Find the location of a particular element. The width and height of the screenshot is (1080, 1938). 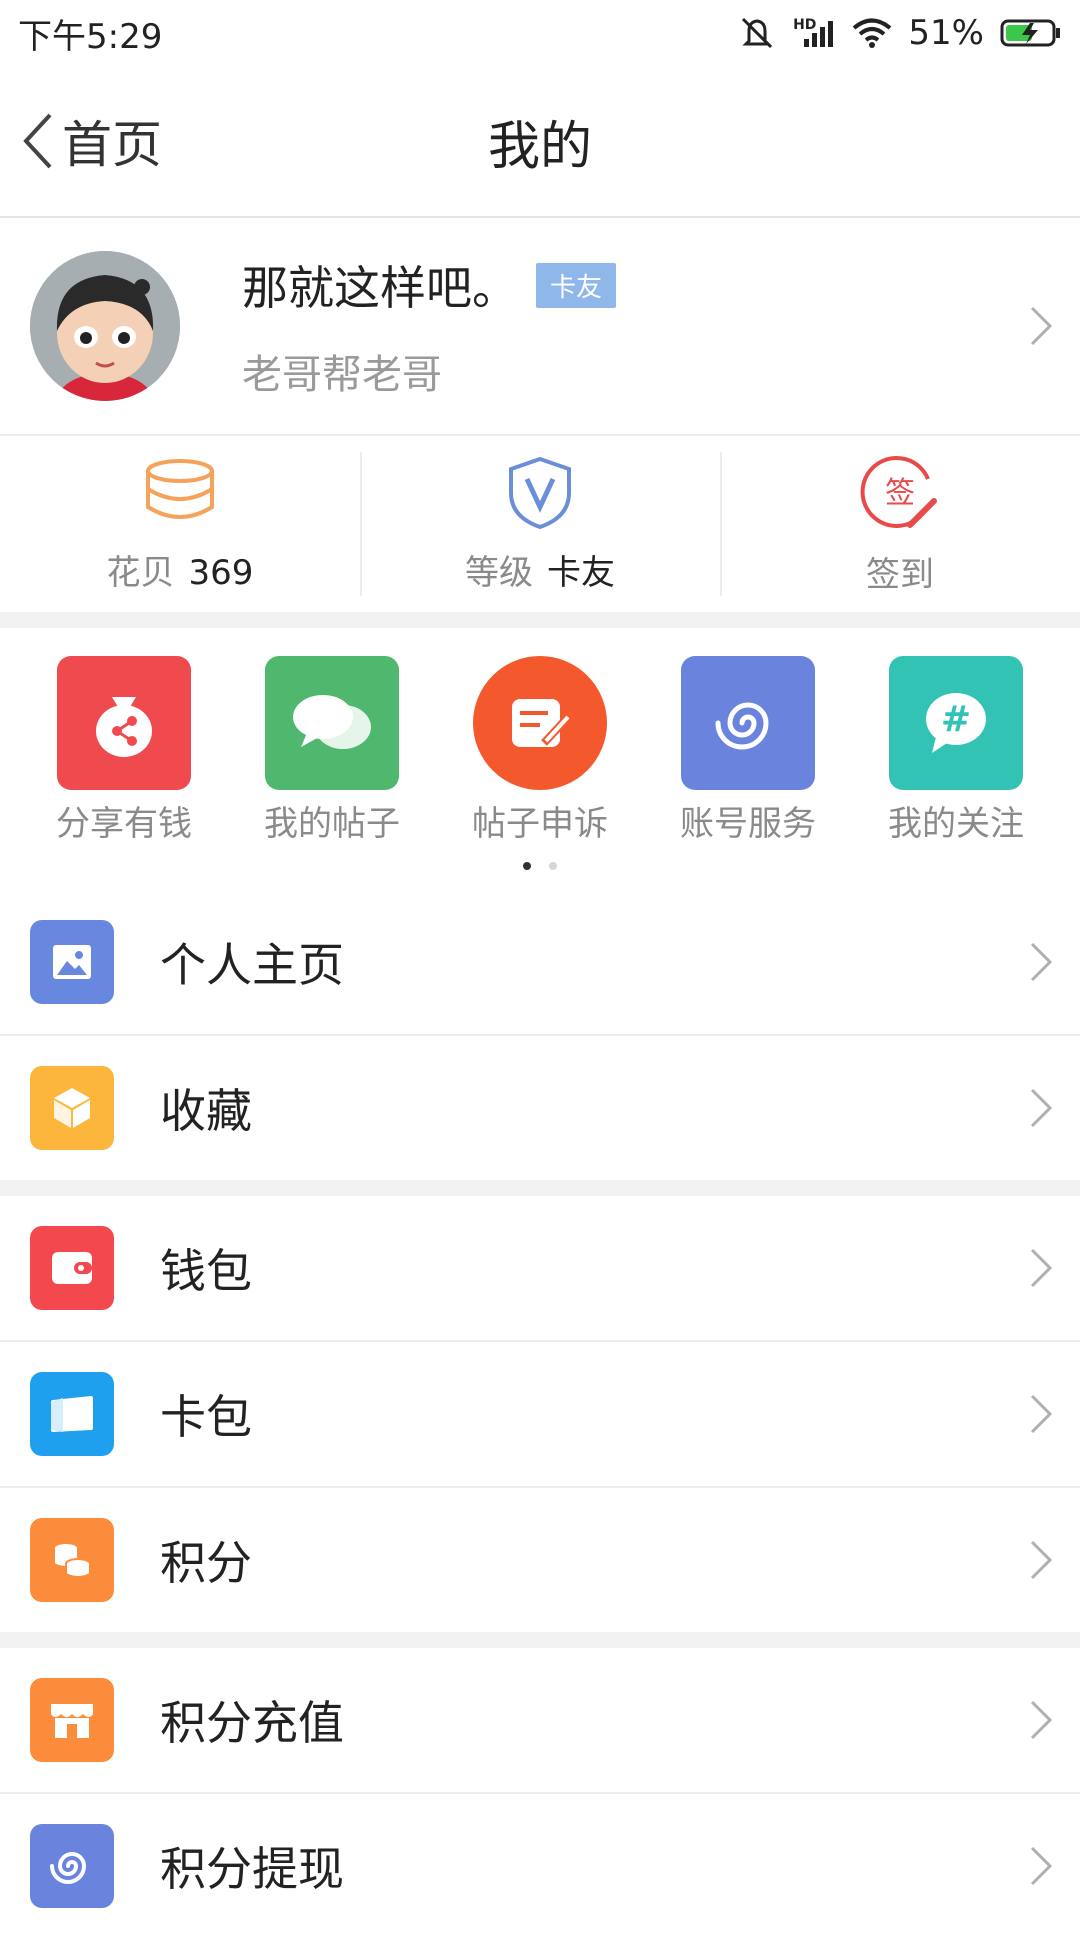

shortcut-label: 我的关注 is located at coordinates (956, 824).